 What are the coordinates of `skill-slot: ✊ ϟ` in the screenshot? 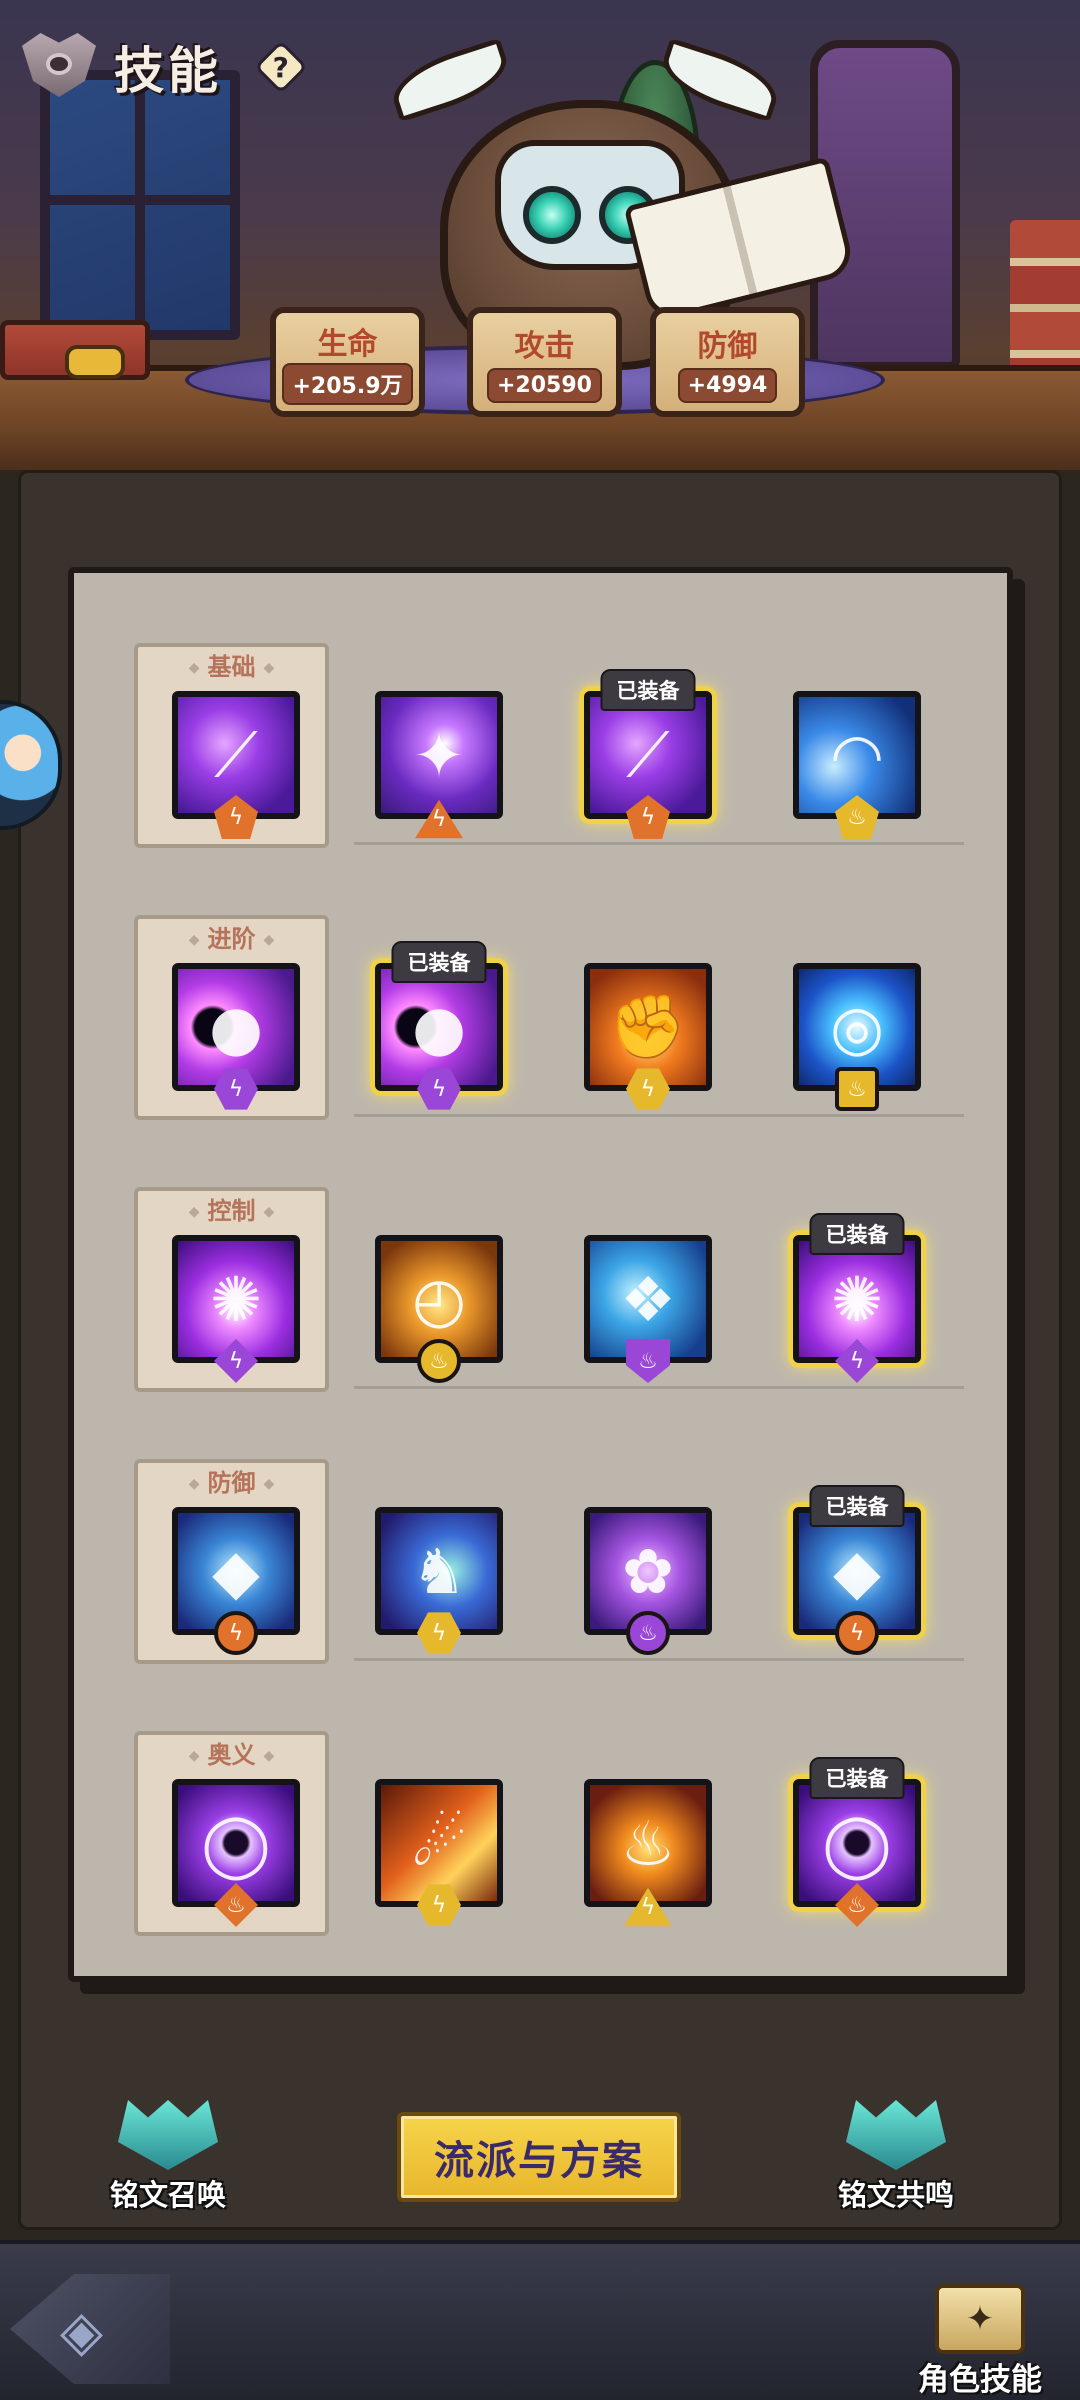 It's located at (648, 1036).